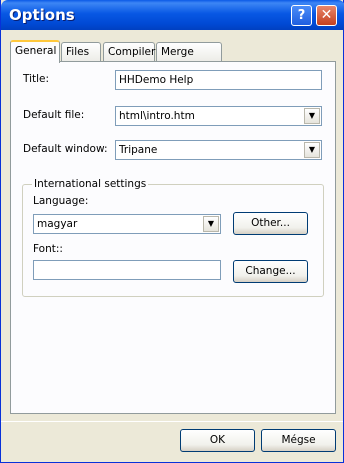  What do you see at coordinates (172, 15) in the screenshot?
I see `title-bar: Options ? ✕` at bounding box center [172, 15].